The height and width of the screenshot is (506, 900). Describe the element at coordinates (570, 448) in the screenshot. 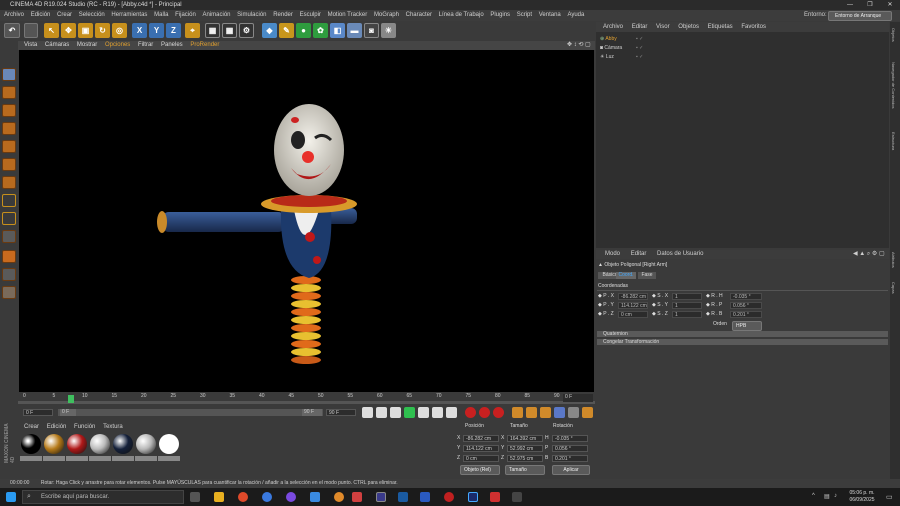

I see `coord-rot-p: 0.056 °` at that location.